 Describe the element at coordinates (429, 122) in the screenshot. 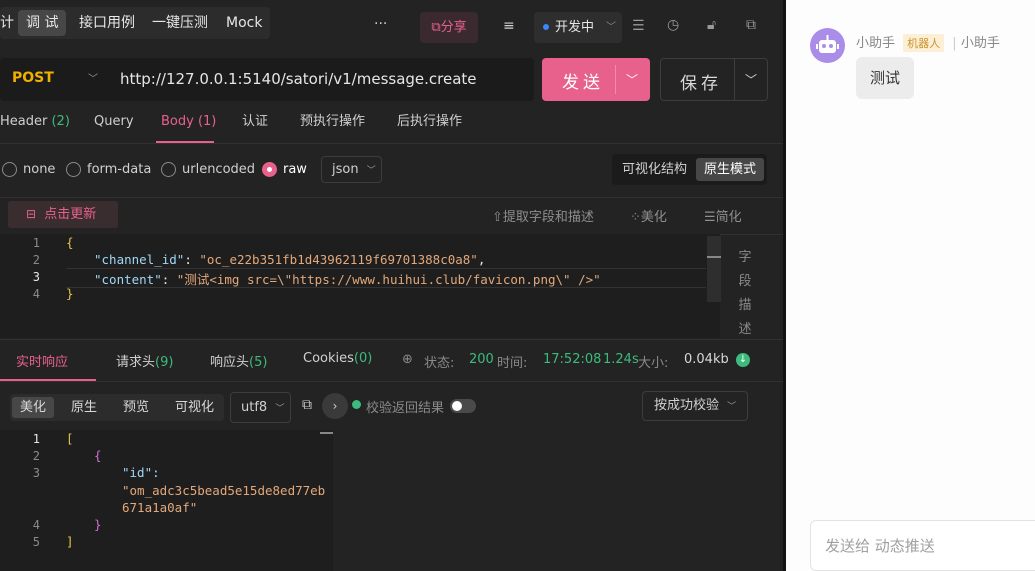

I see `tab-post-script: 后执行操作` at that location.